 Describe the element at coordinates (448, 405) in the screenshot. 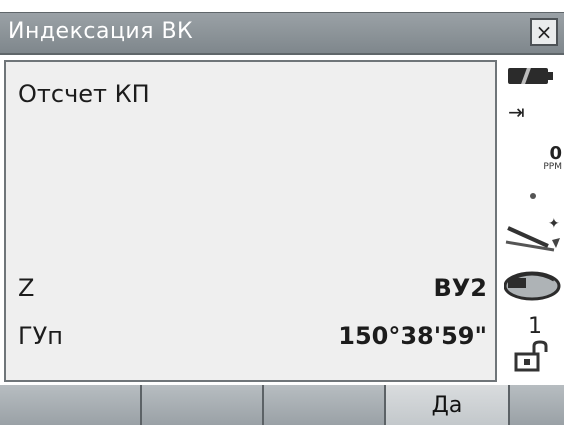

I see `yes-button: Да` at that location.